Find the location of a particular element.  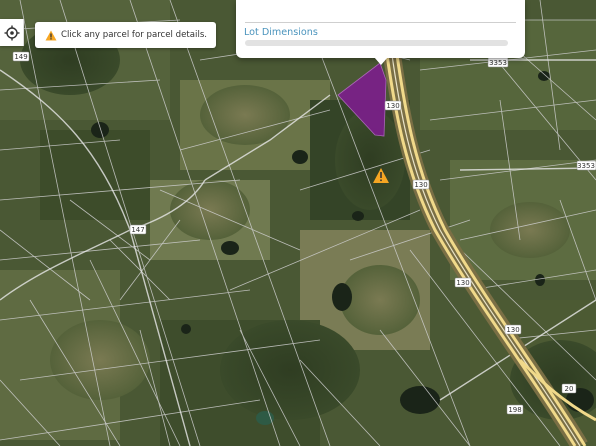

road-label-3353-b: 3353 is located at coordinates (586, 165).